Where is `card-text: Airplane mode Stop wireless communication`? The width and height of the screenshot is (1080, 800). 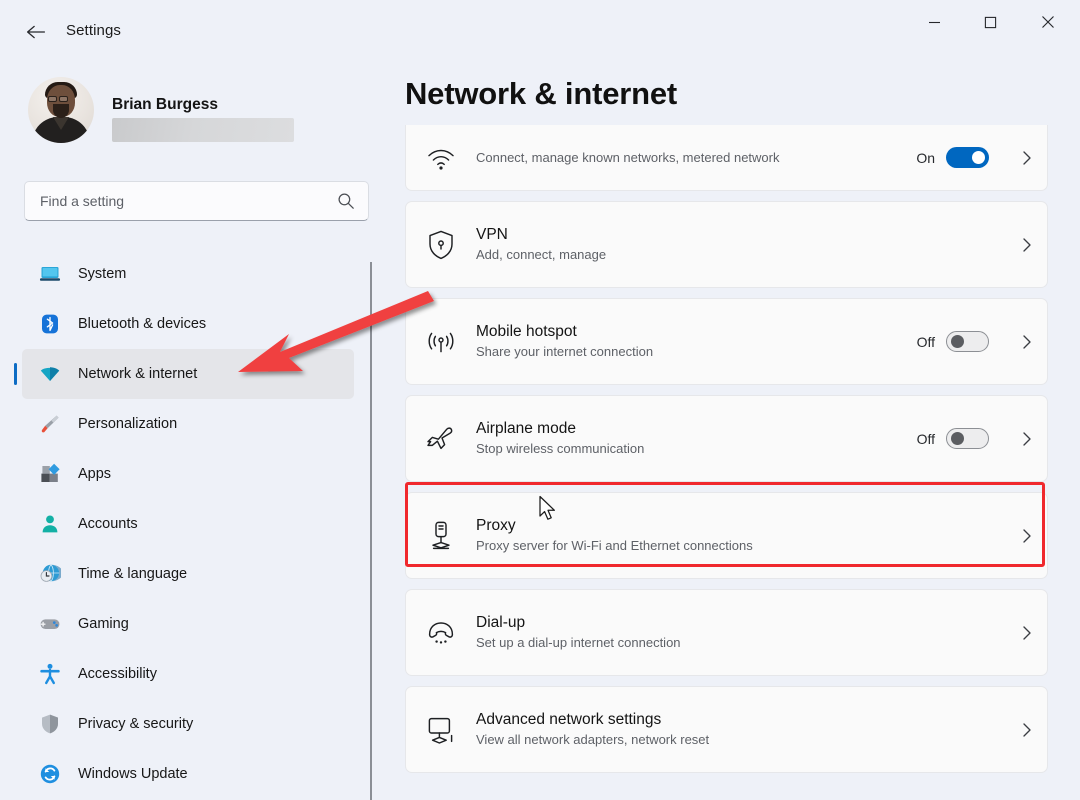 card-text: Airplane mode Stop wireless communication is located at coordinates (696, 438).